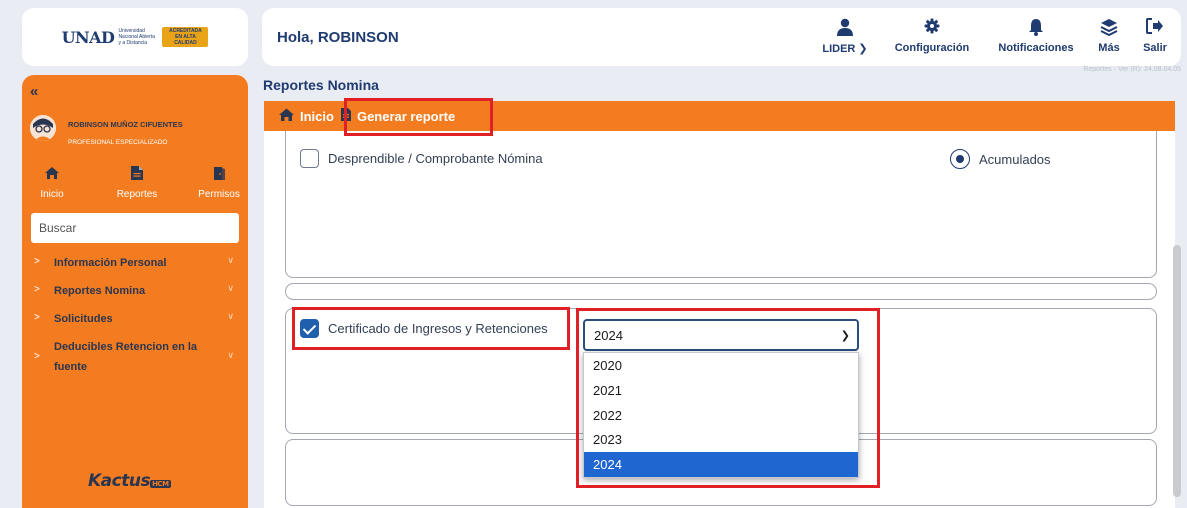  Describe the element at coordinates (721, 365) in the screenshot. I see `year-option: 2020` at that location.